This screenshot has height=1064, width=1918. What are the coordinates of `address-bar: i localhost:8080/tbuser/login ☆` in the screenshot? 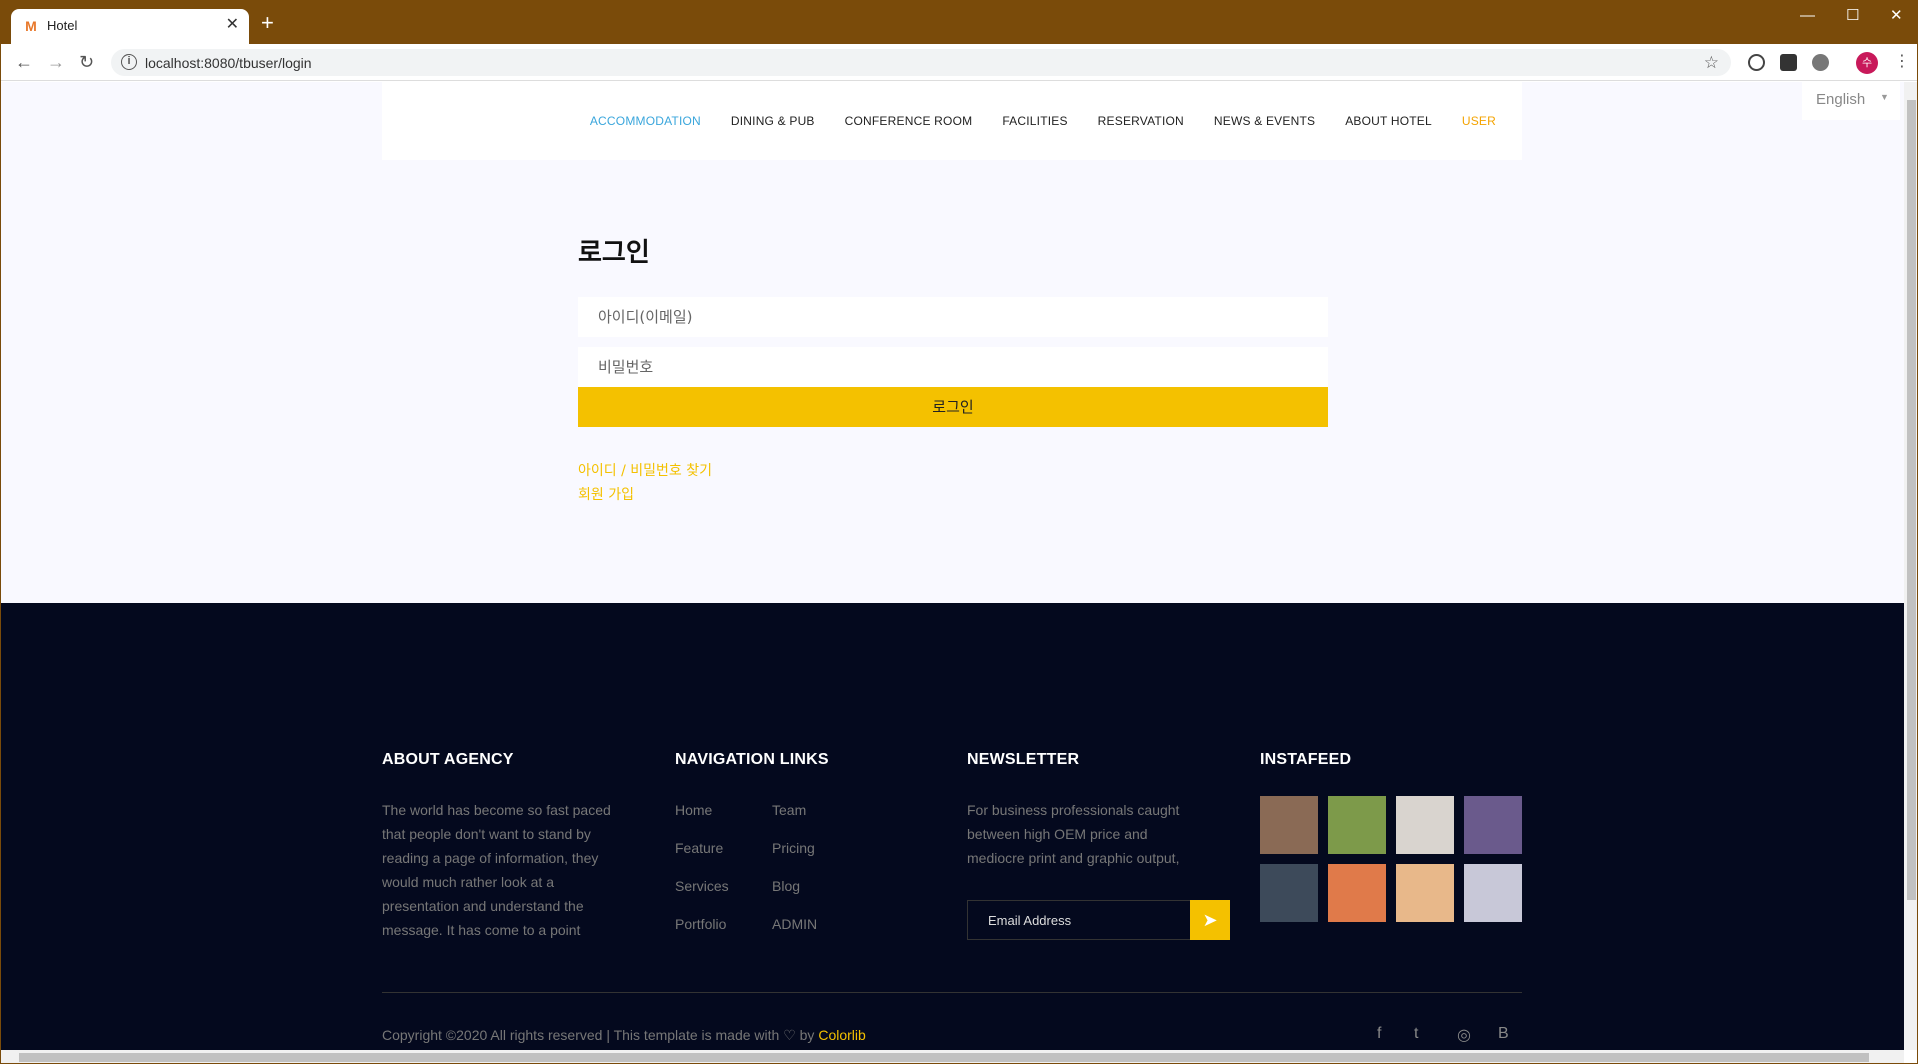 It's located at (921, 62).